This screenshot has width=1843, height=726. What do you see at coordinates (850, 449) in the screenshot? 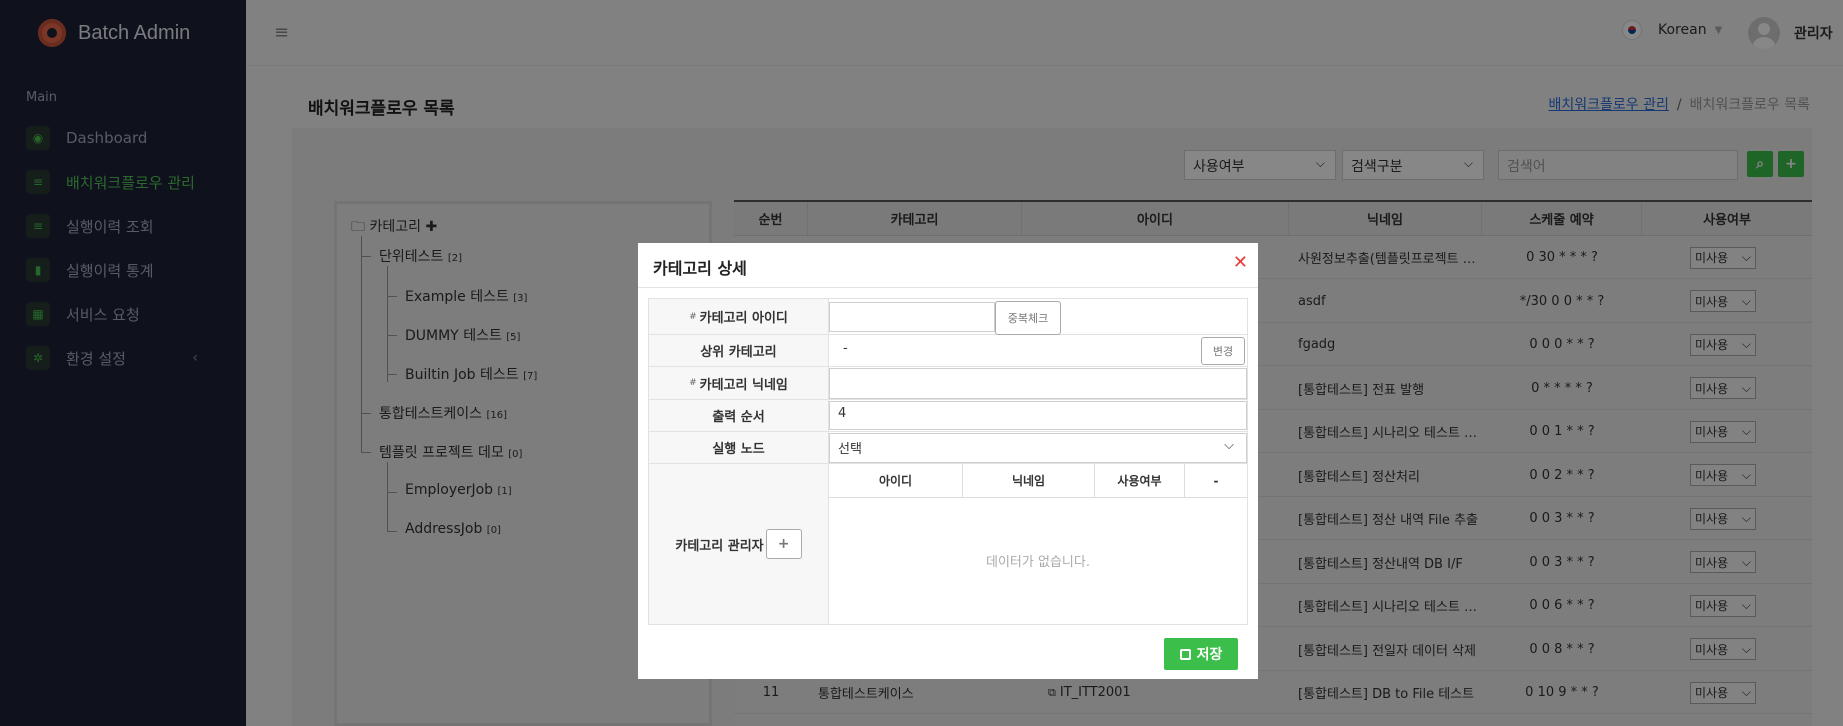
I see `execution-node-value: 선택` at bounding box center [850, 449].